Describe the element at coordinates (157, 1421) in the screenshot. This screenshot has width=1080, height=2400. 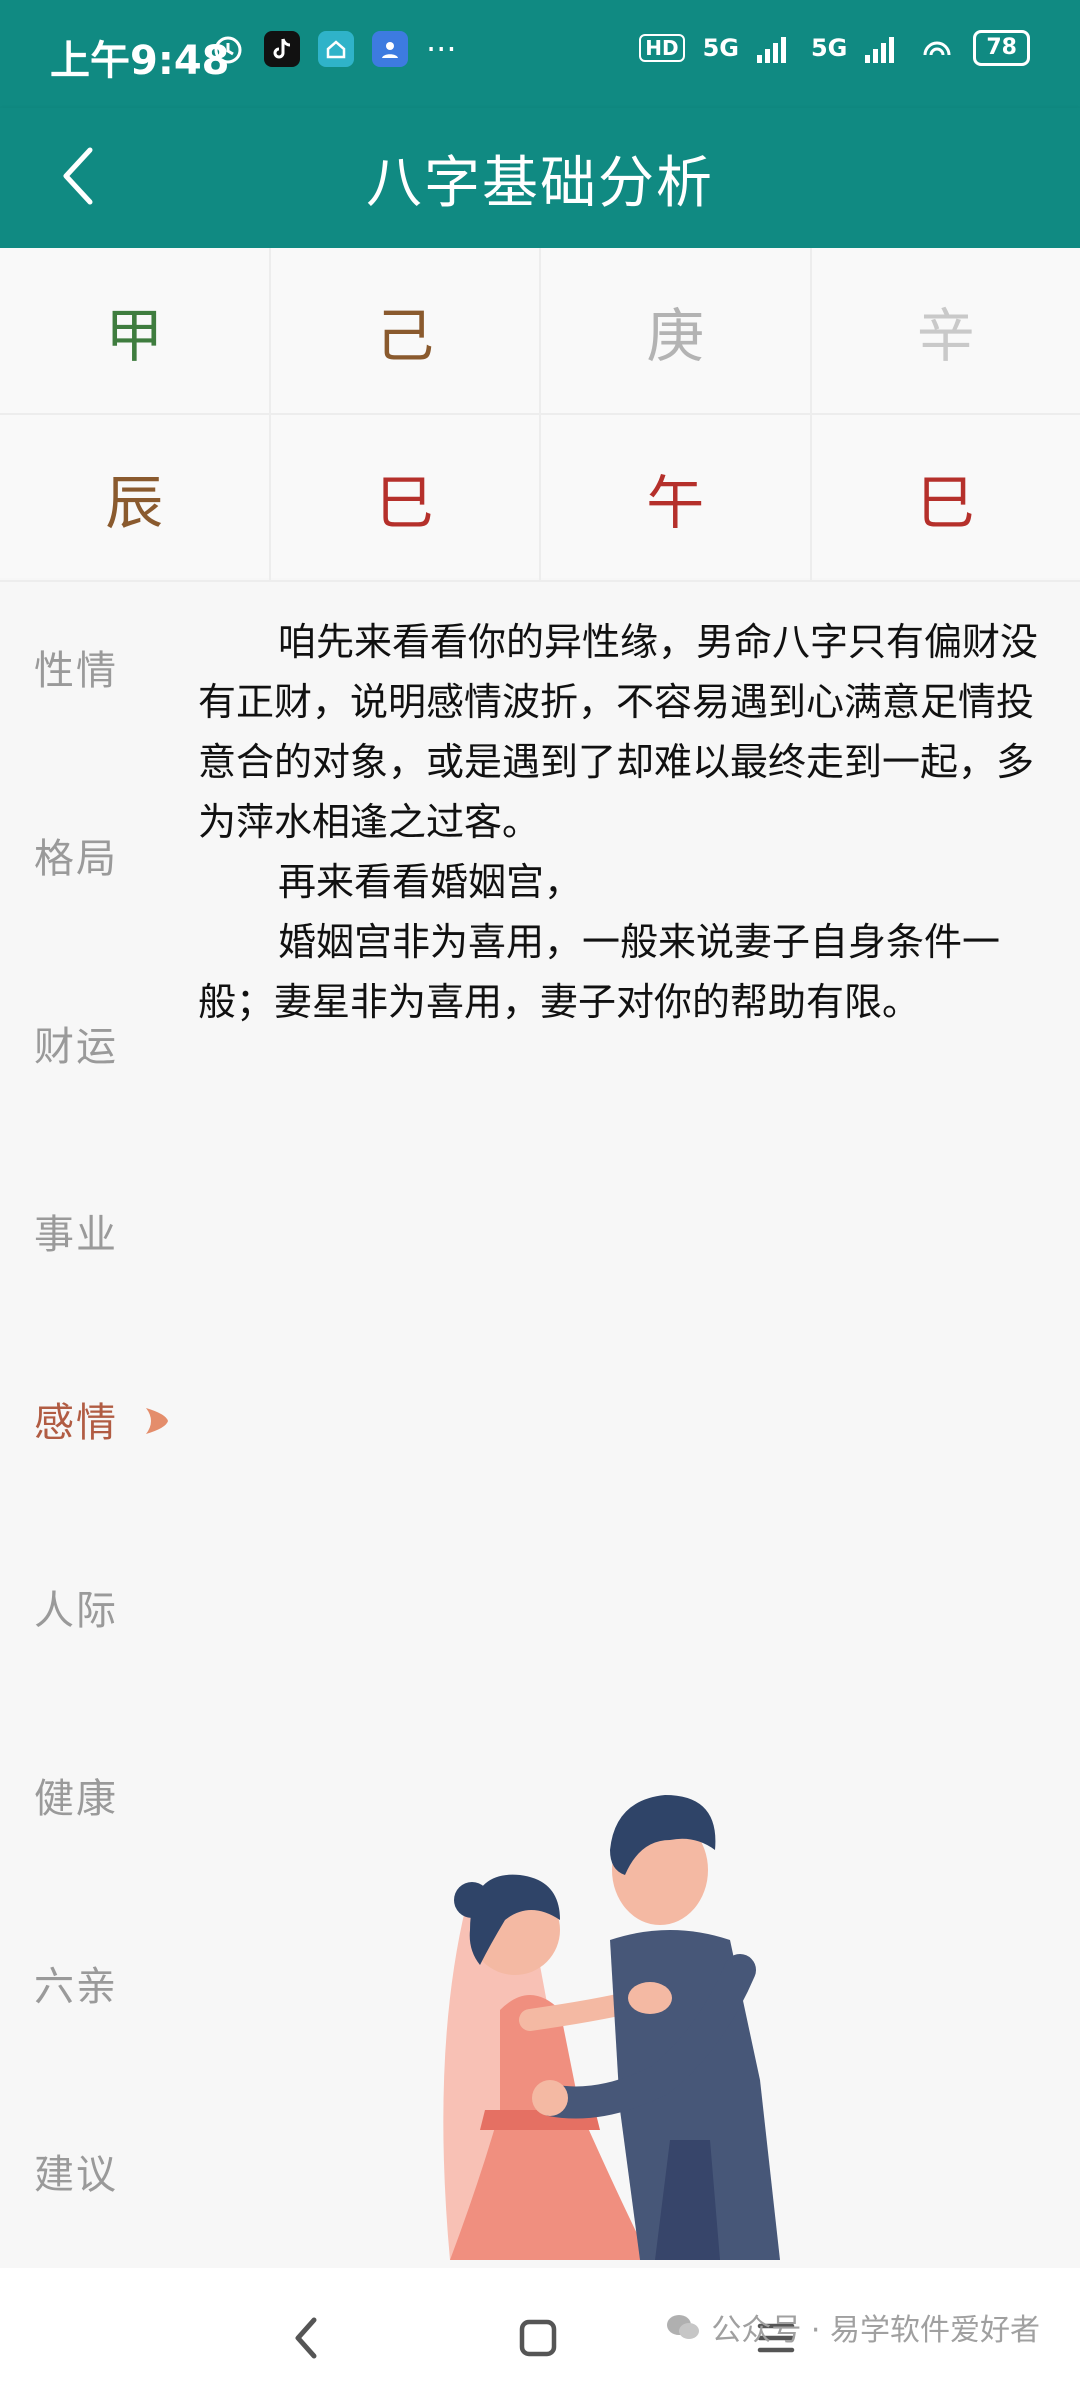
I see `active-chevron-icon` at that location.